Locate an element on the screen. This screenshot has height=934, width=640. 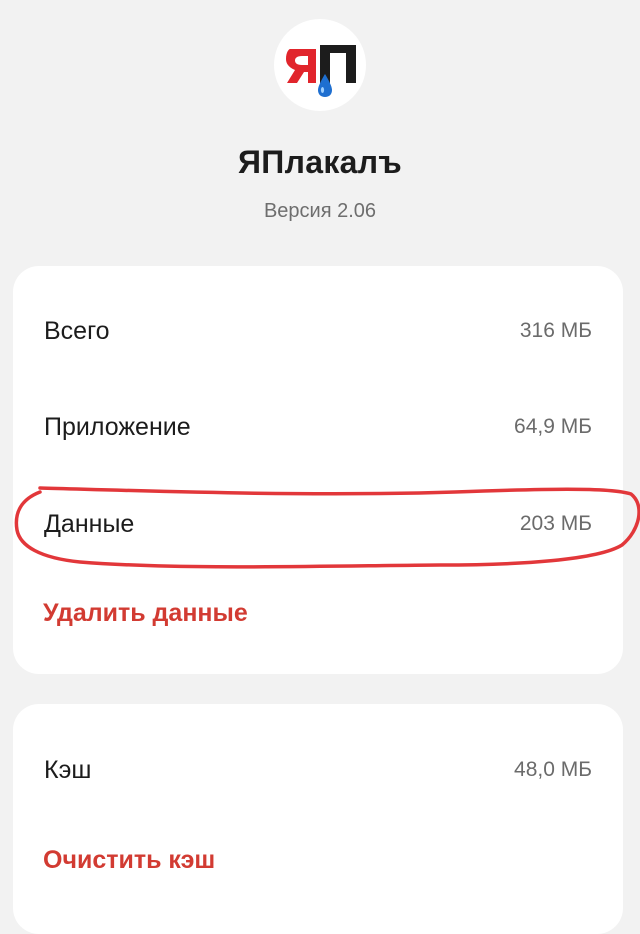
cache-row: Кэш 48,0 МБ is located at coordinates (318, 770).